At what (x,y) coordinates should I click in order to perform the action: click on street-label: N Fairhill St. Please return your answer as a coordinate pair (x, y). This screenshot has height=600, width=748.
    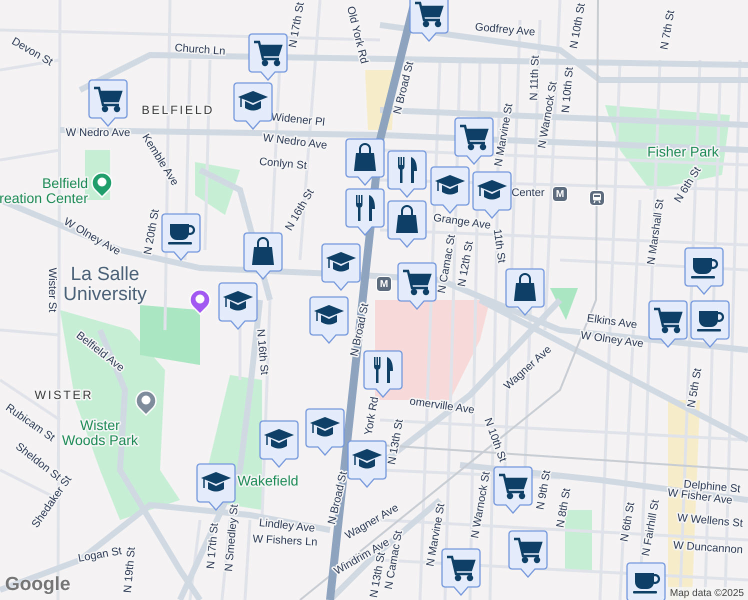
    Looking at the image, I should click on (651, 528).